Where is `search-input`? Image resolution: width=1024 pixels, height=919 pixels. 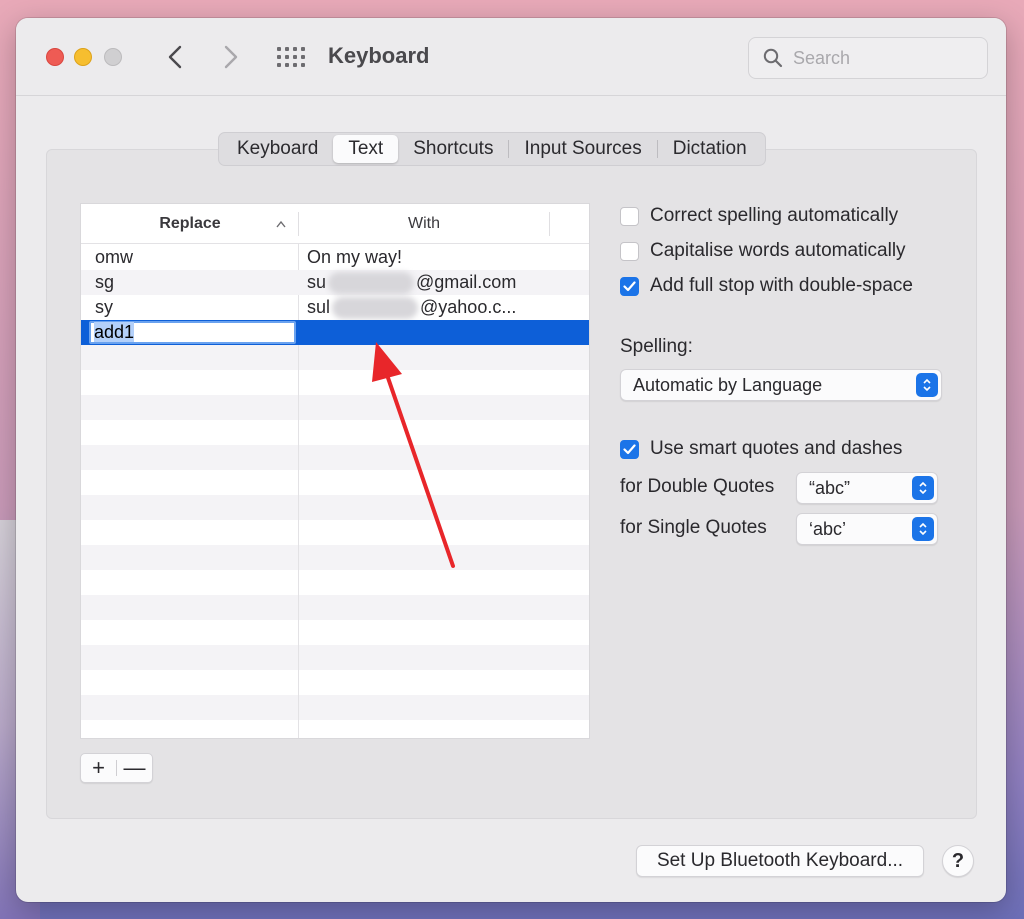
search-input is located at coordinates (883, 58).